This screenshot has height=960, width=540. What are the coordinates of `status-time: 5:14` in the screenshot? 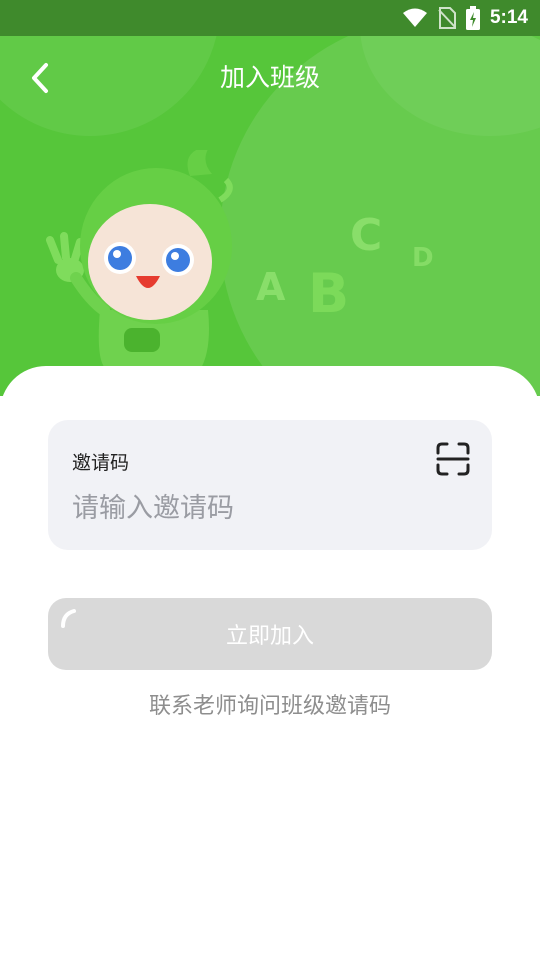 It's located at (508, 17).